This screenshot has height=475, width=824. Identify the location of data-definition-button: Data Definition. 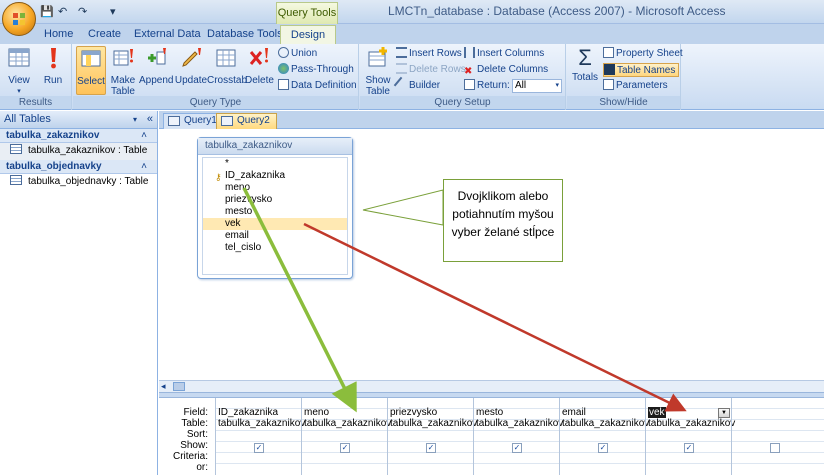
(317, 86).